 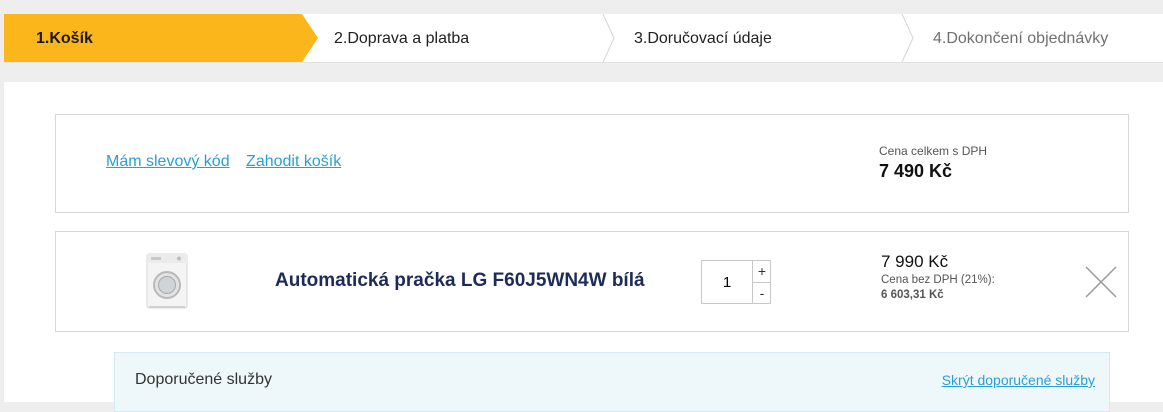 What do you see at coordinates (168, 161) in the screenshot?
I see `discount-code-link: Mám slevový kód` at bounding box center [168, 161].